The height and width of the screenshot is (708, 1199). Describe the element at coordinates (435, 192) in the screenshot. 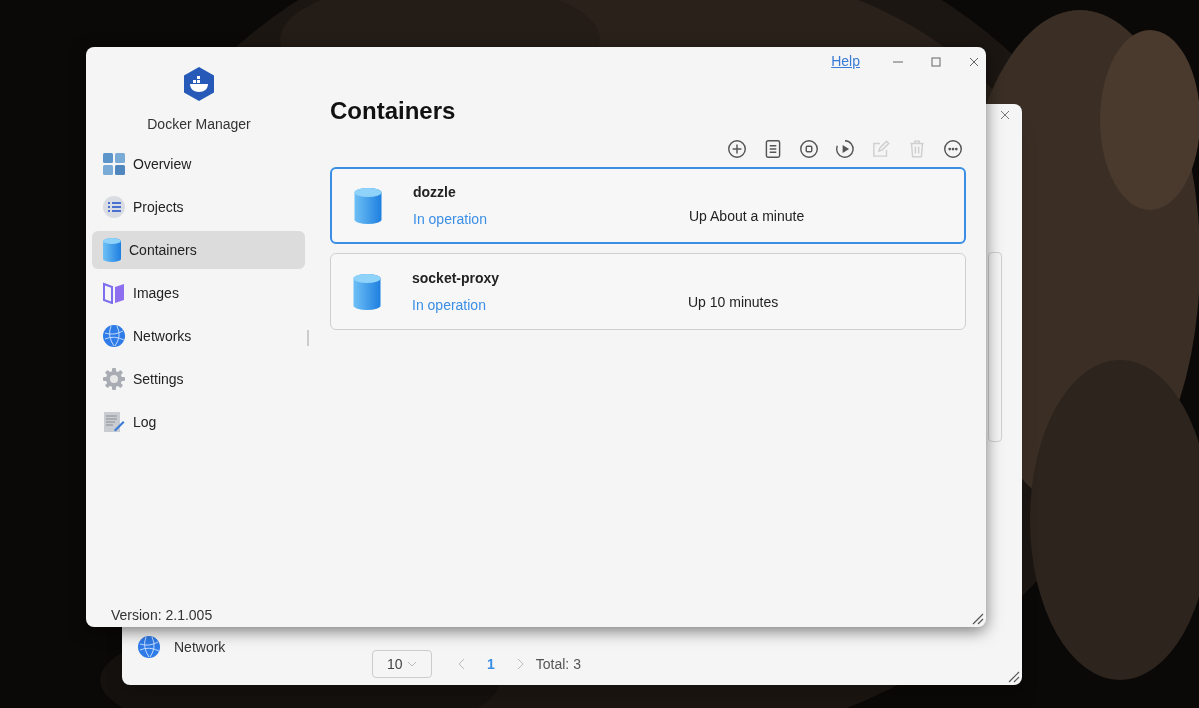

I see `container-name: dozzle` at that location.